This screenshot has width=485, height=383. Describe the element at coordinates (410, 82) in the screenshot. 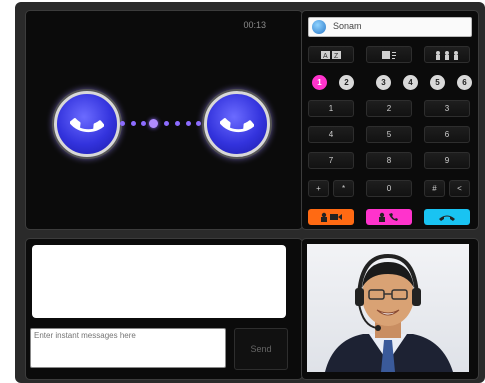

I see `line-4-button: 4` at that location.